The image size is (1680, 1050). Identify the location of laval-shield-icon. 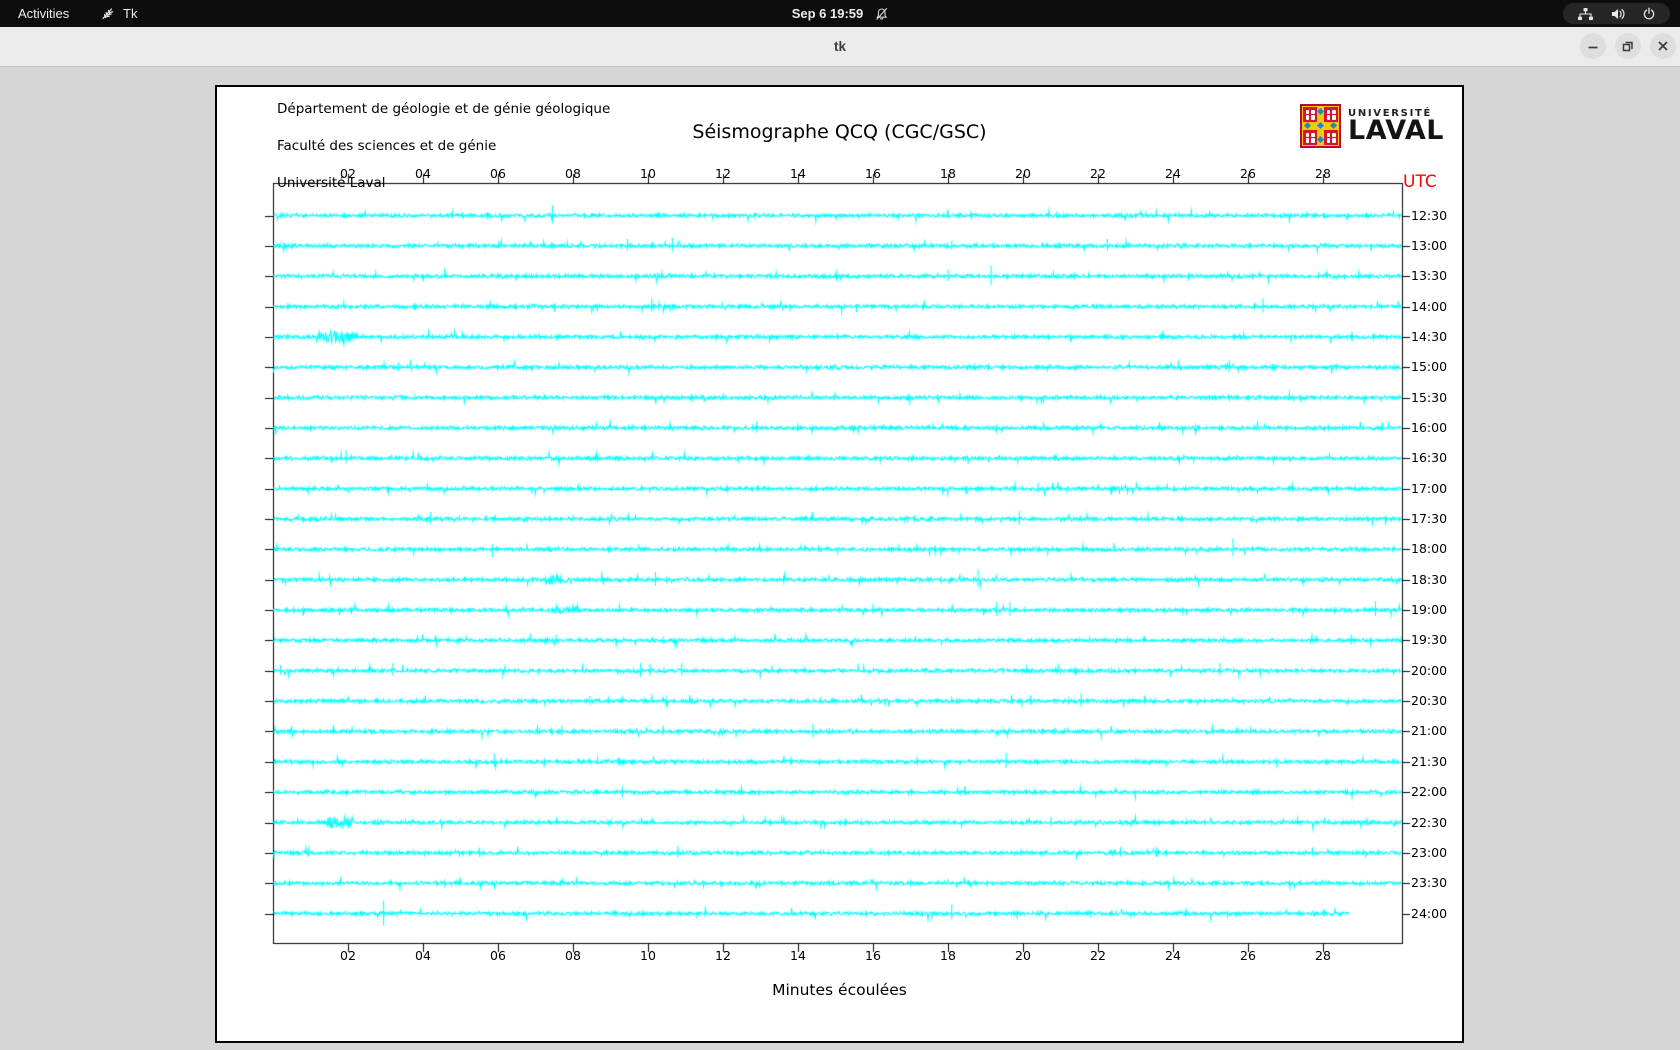
(1320, 126).